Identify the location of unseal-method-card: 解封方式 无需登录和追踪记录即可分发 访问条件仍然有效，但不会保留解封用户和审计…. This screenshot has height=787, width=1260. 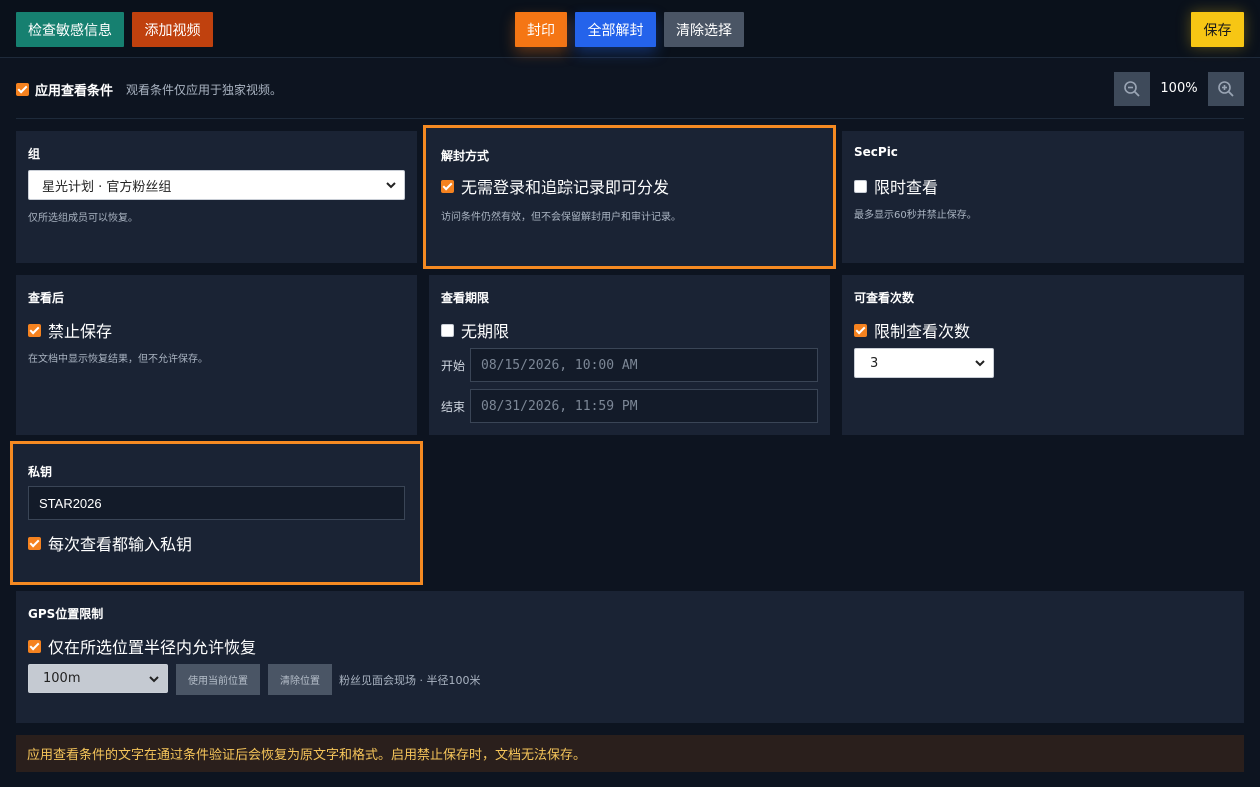
(629, 197).